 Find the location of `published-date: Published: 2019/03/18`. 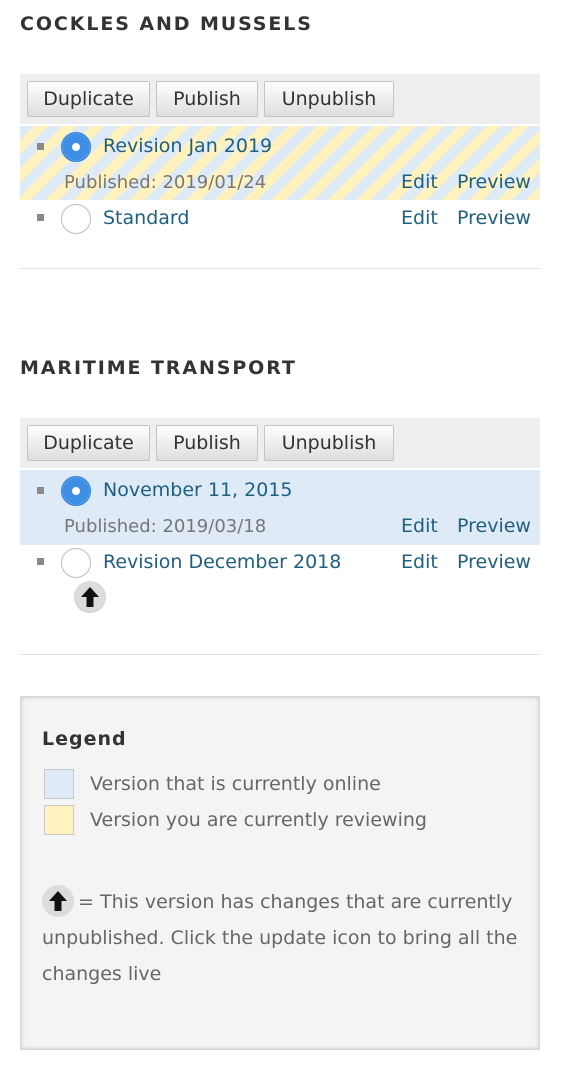

published-date: Published: 2019/03/18 is located at coordinates (165, 526).